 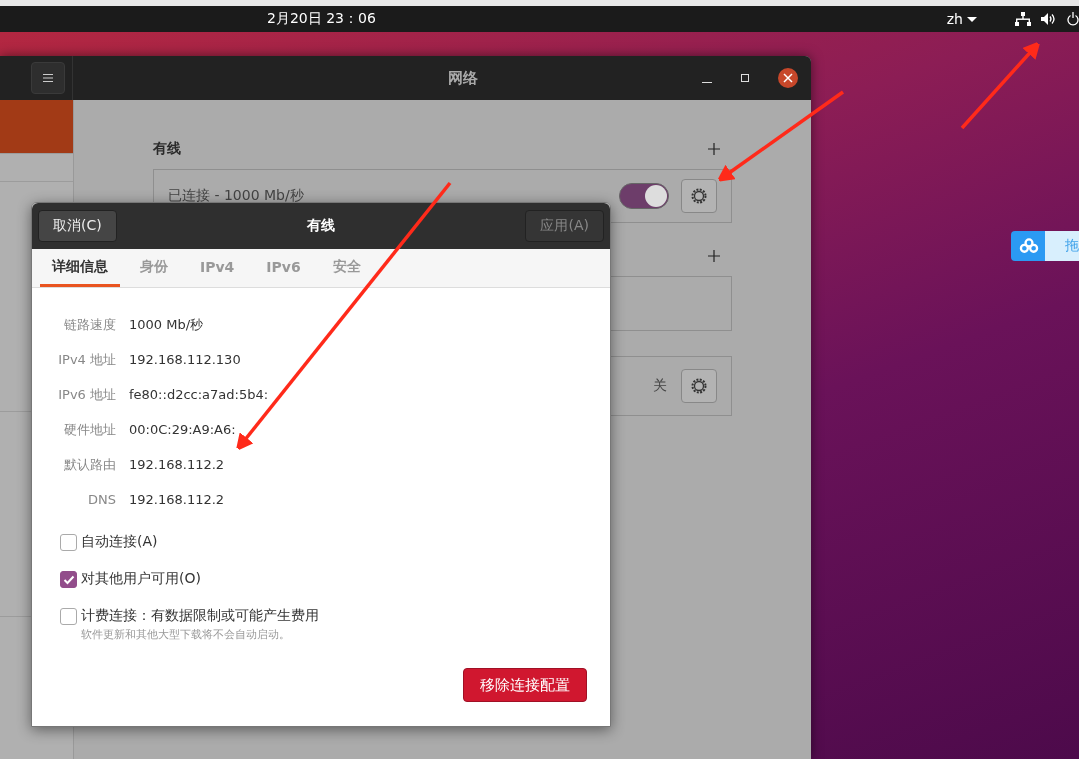 I want to click on field-label: IPv6 地址, so click(x=86, y=394).